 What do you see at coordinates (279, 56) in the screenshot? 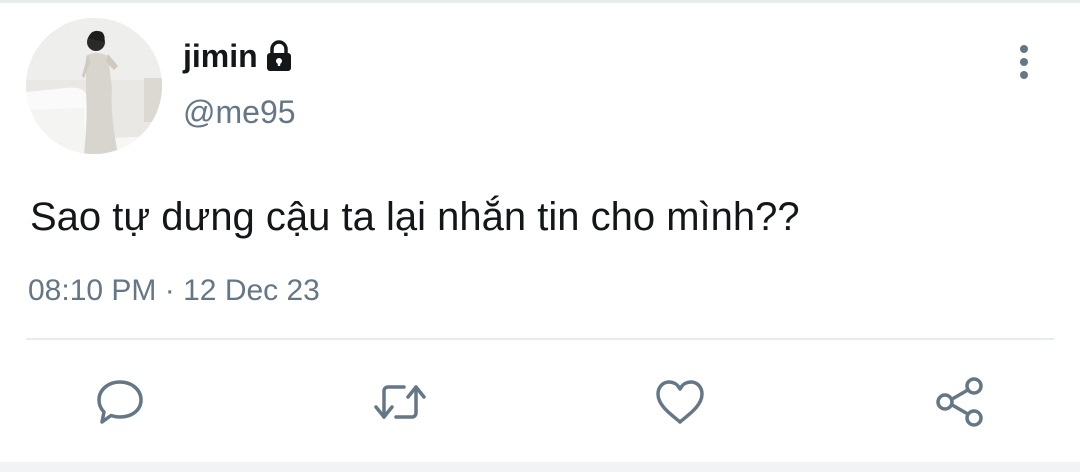
I see `lock-icon` at bounding box center [279, 56].